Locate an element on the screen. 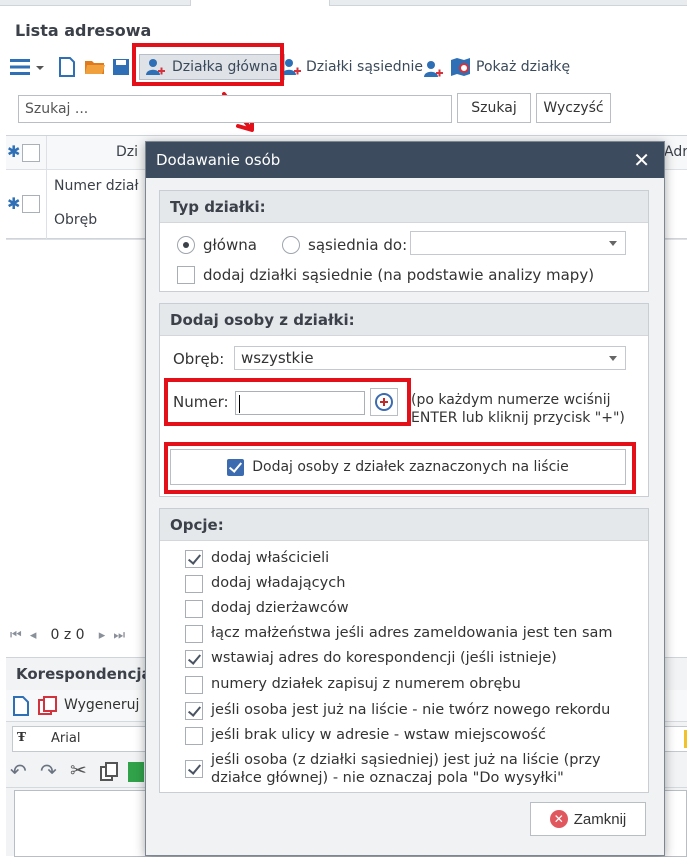  pager: ⏮ ◂ 0 z 0 ▸ ⏭ is located at coordinates (67, 635).